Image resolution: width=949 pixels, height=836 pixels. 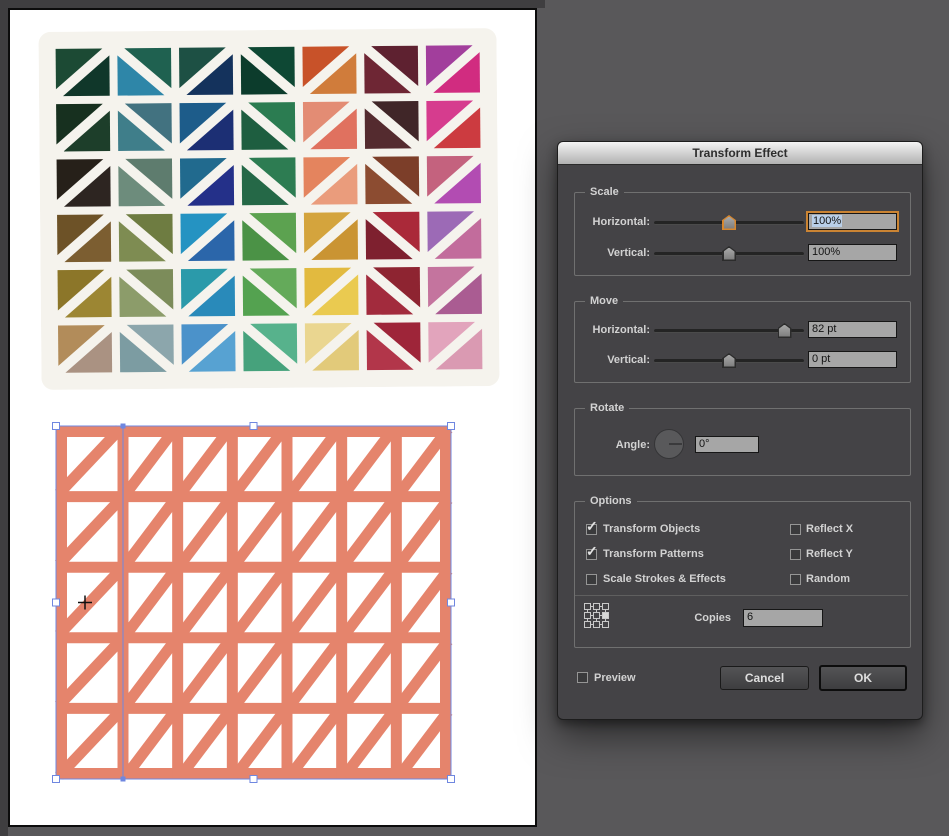 I want to click on transform-objects-label: Transform Objects, so click(x=652, y=529).